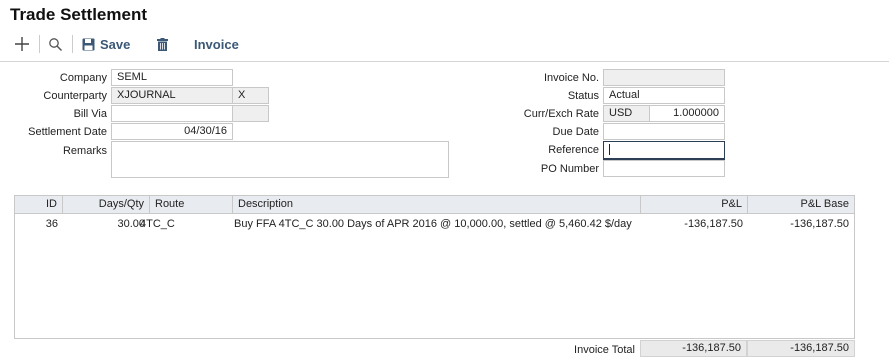  What do you see at coordinates (280, 159) in the screenshot?
I see `remarks-textarea` at bounding box center [280, 159].